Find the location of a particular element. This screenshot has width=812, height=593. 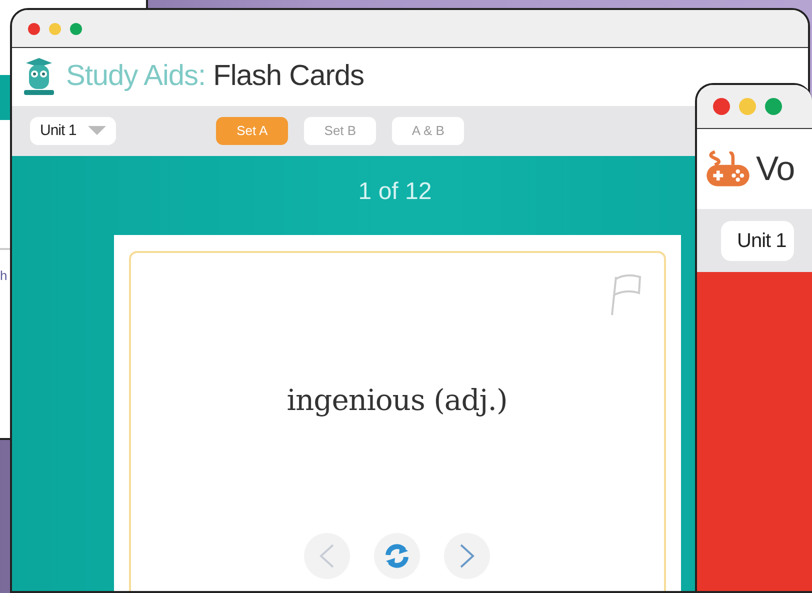

refresh-icon is located at coordinates (397, 556).